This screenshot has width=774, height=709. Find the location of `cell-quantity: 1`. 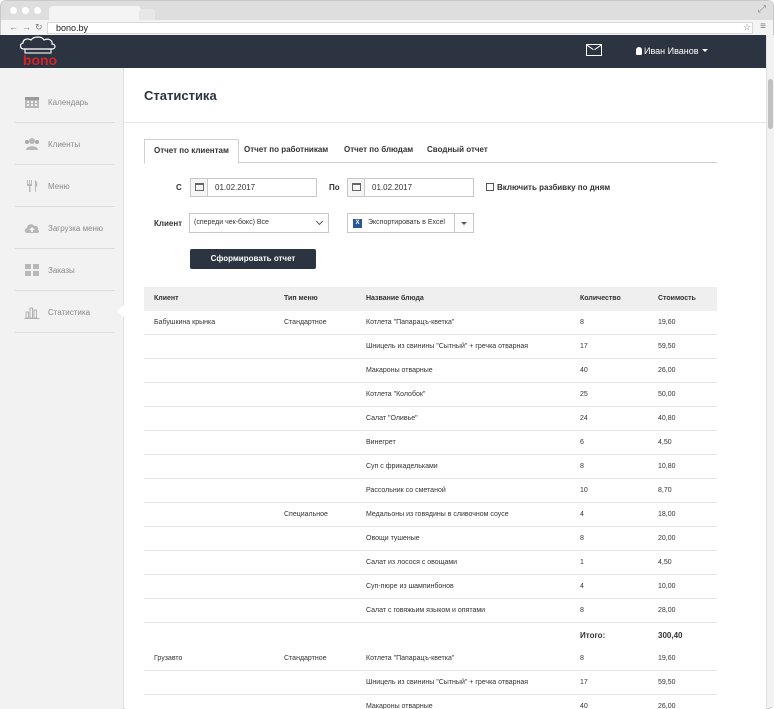

cell-quantity: 1 is located at coordinates (582, 562).